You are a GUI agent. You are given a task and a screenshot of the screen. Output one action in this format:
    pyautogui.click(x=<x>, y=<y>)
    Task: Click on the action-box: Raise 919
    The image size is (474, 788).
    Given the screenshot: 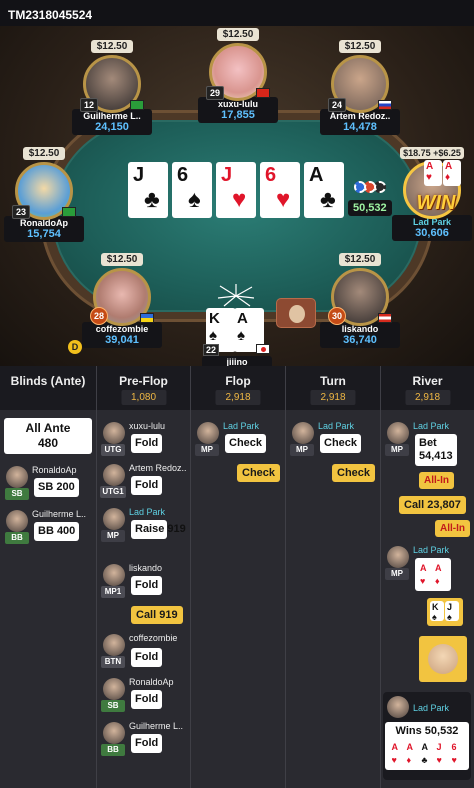 What is the action you would take?
    pyautogui.click(x=158, y=529)
    